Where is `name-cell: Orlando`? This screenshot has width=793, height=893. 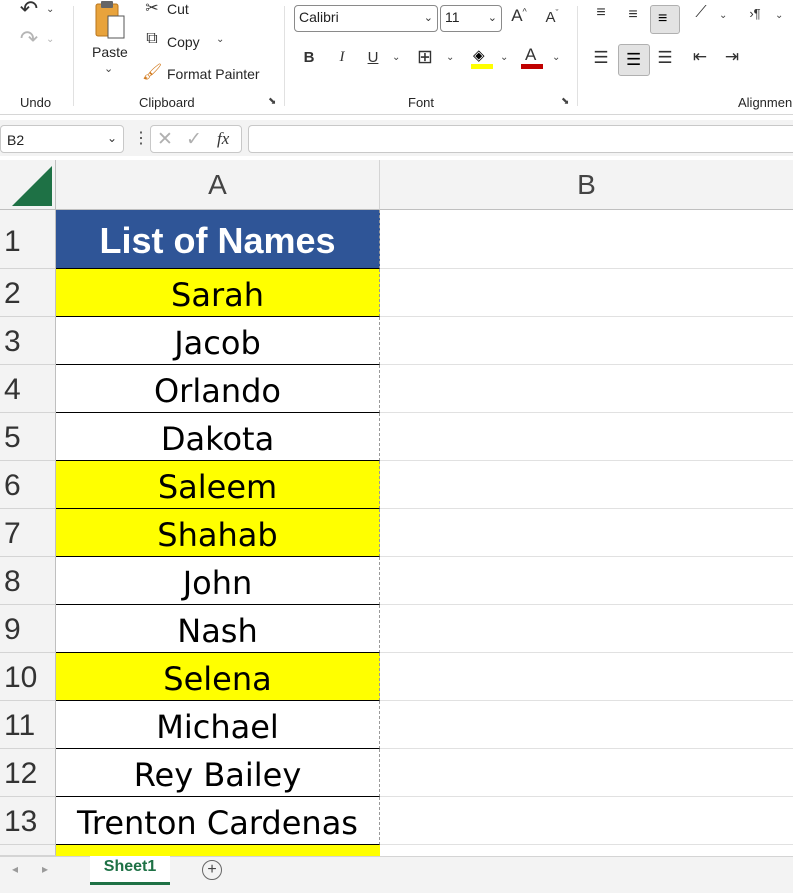
name-cell: Orlando is located at coordinates (218, 389).